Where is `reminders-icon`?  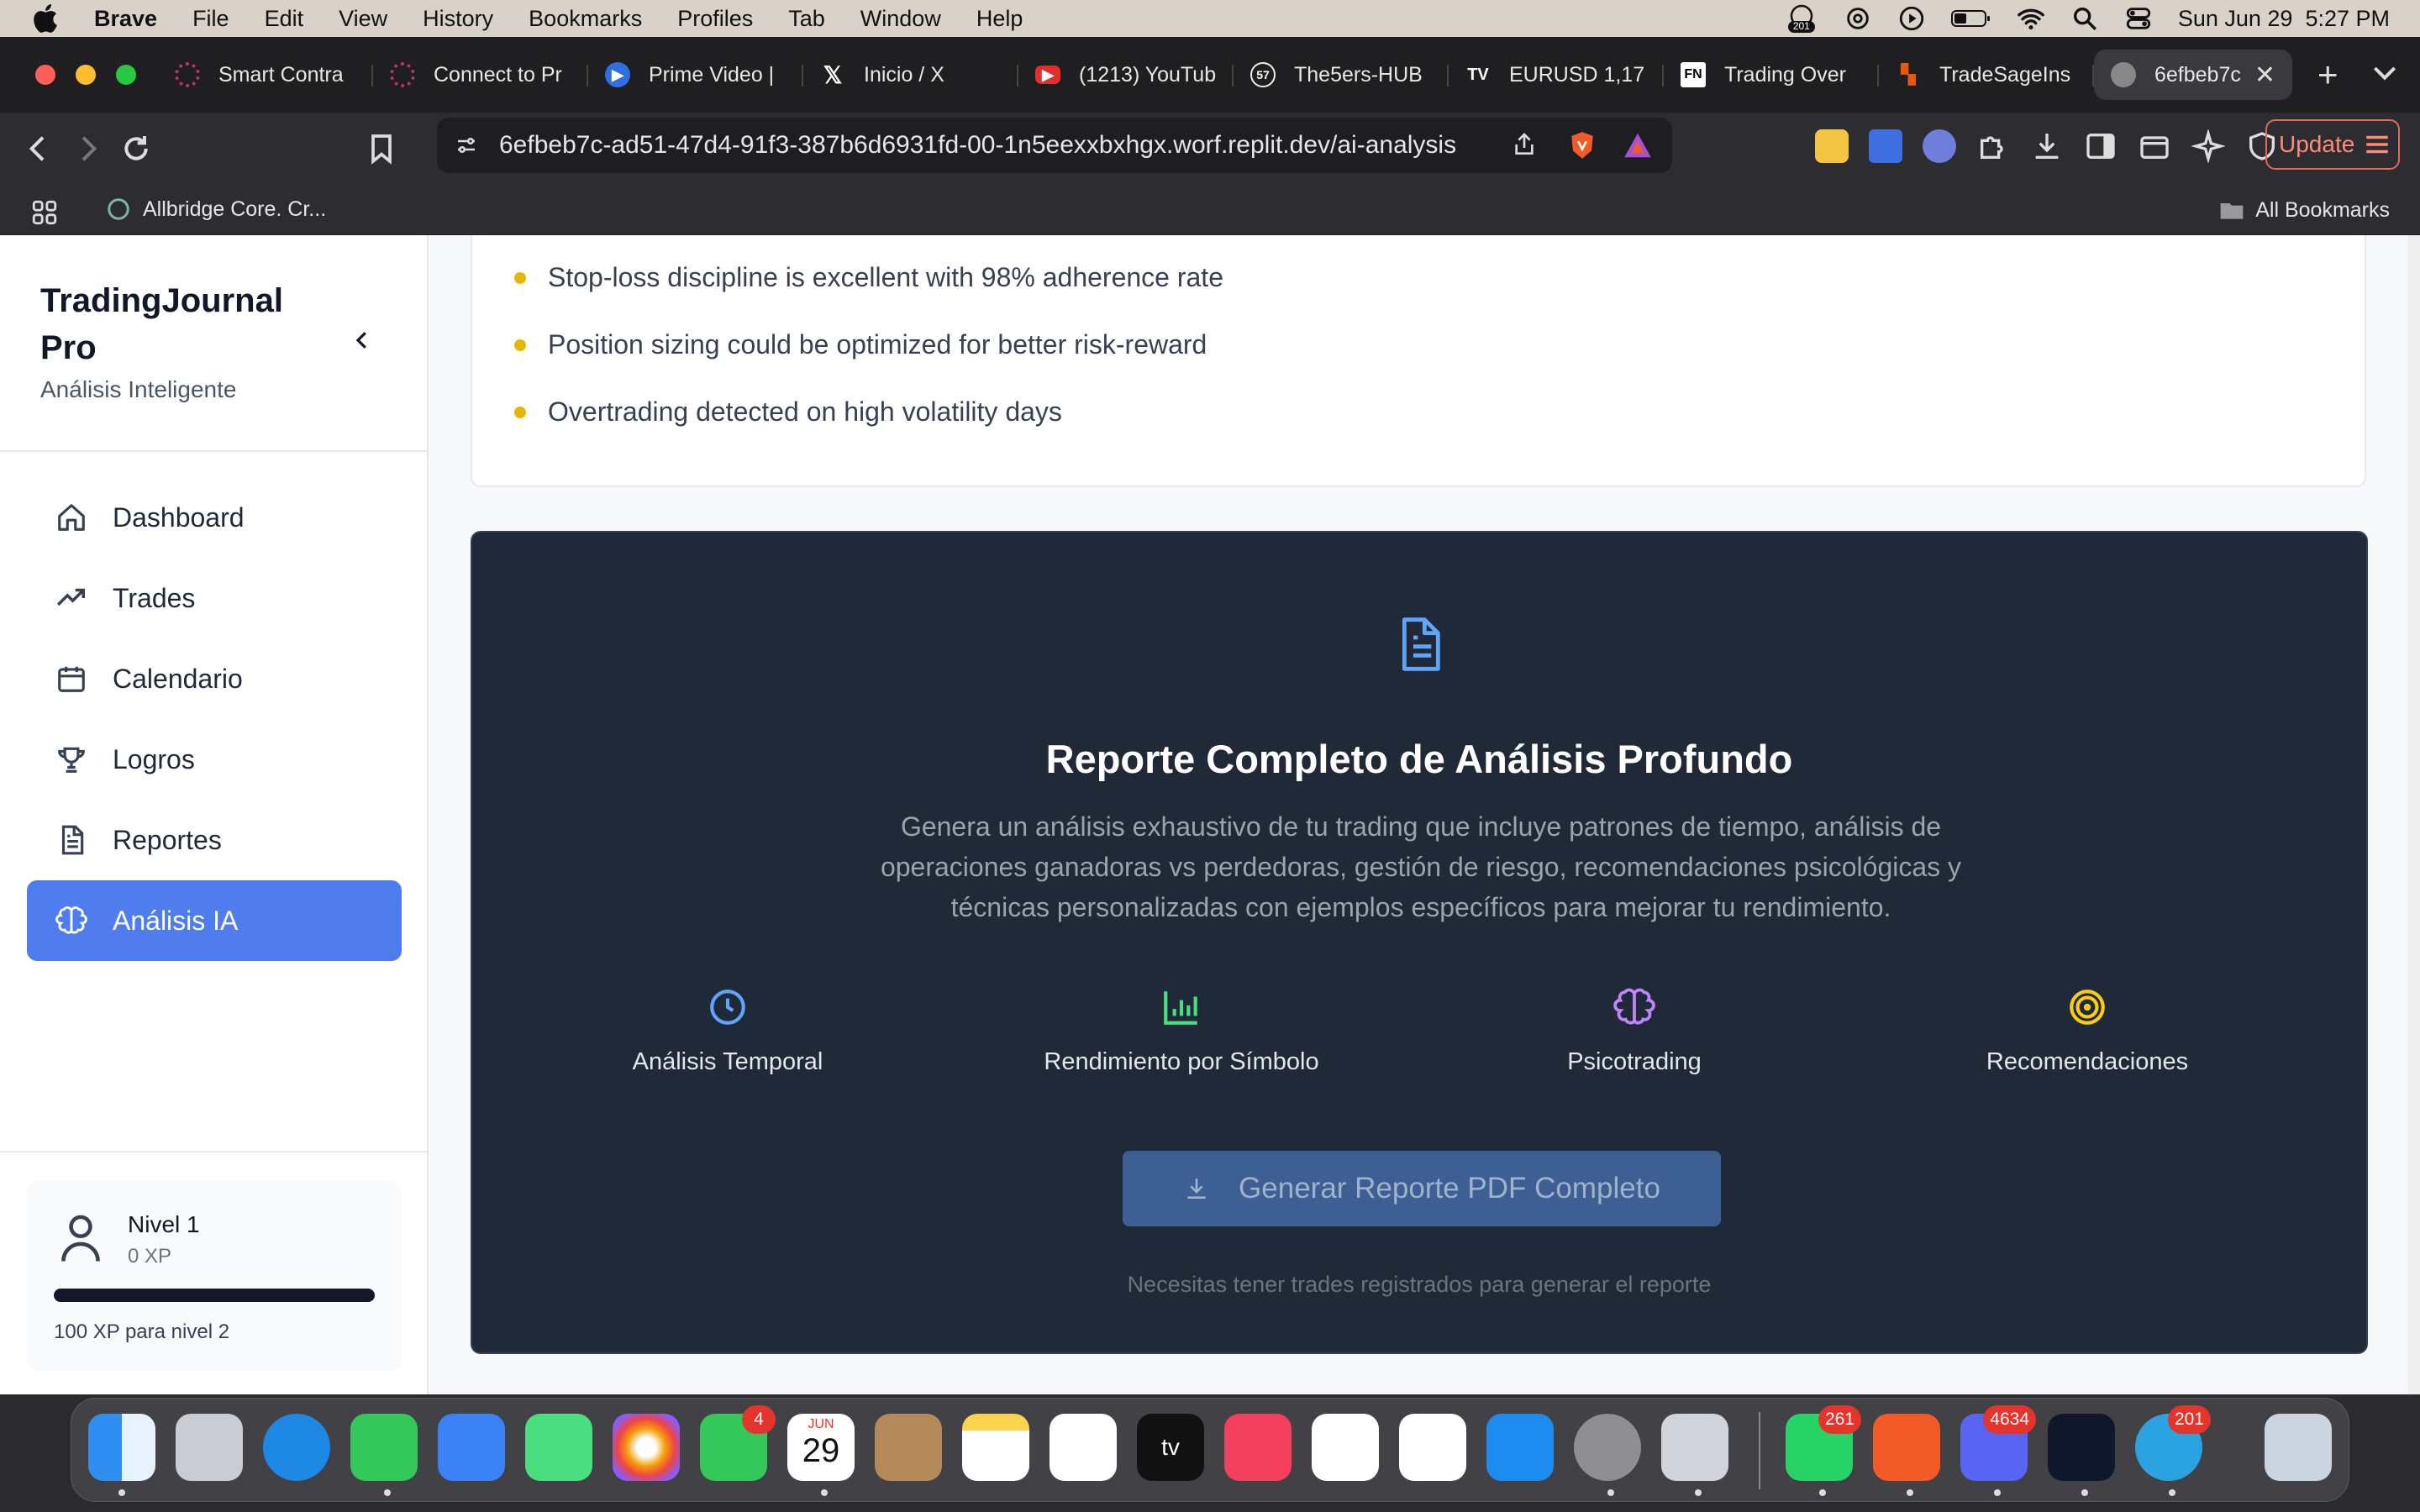 reminders-icon is located at coordinates (1433, 1447).